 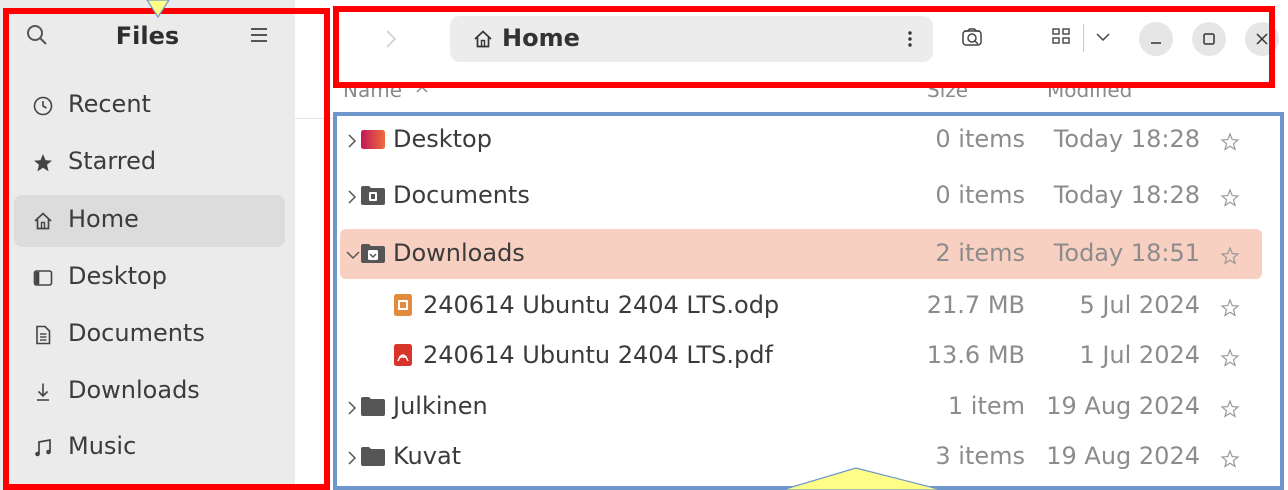 I want to click on callout-pointer-bottom, so click(x=862, y=478).